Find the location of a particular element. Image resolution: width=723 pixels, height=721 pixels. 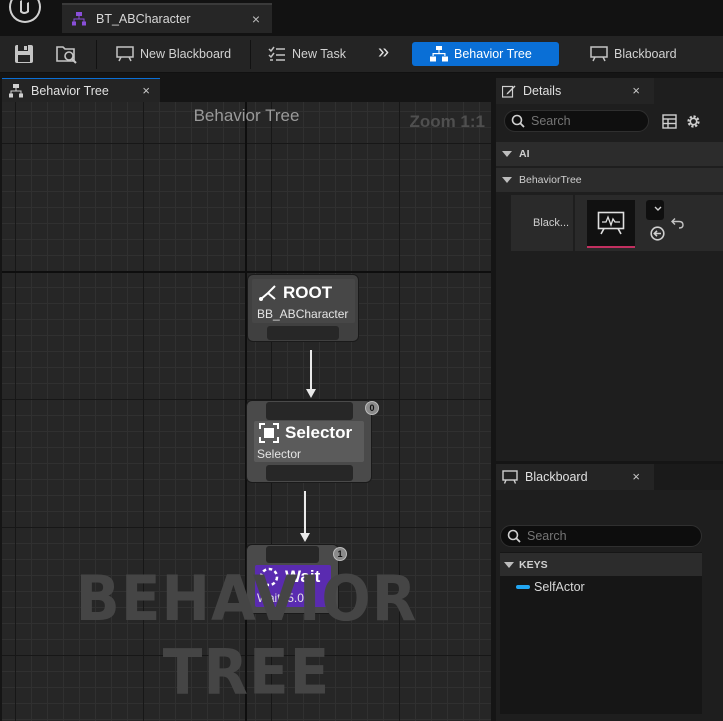

new-blackboard-label: New Blackboard is located at coordinates (186, 54).